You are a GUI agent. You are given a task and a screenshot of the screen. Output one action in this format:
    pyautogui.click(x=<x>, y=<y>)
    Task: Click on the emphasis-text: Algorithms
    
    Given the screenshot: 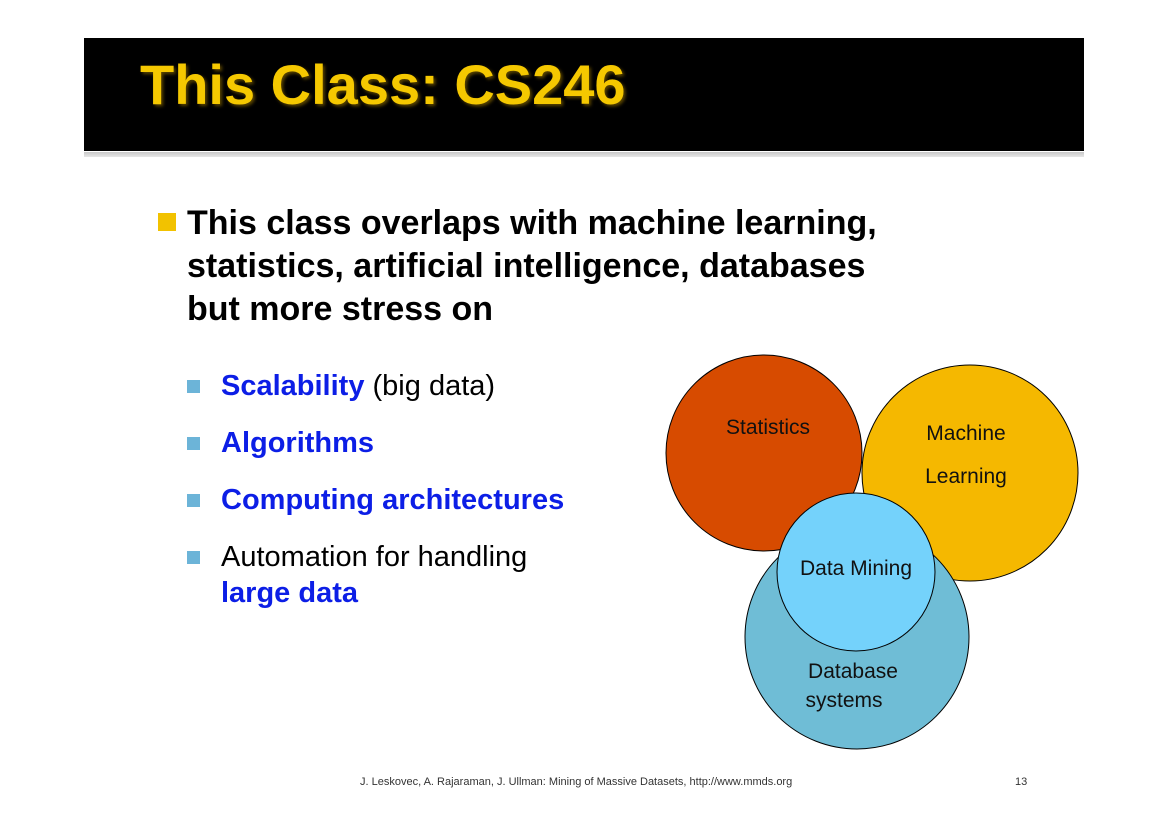 What is the action you would take?
    pyautogui.click(x=298, y=443)
    